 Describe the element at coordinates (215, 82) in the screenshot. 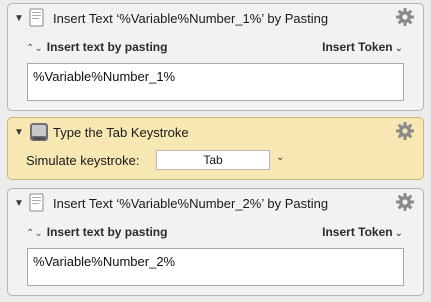

I see `text-field: %Variable%Number_1%` at that location.